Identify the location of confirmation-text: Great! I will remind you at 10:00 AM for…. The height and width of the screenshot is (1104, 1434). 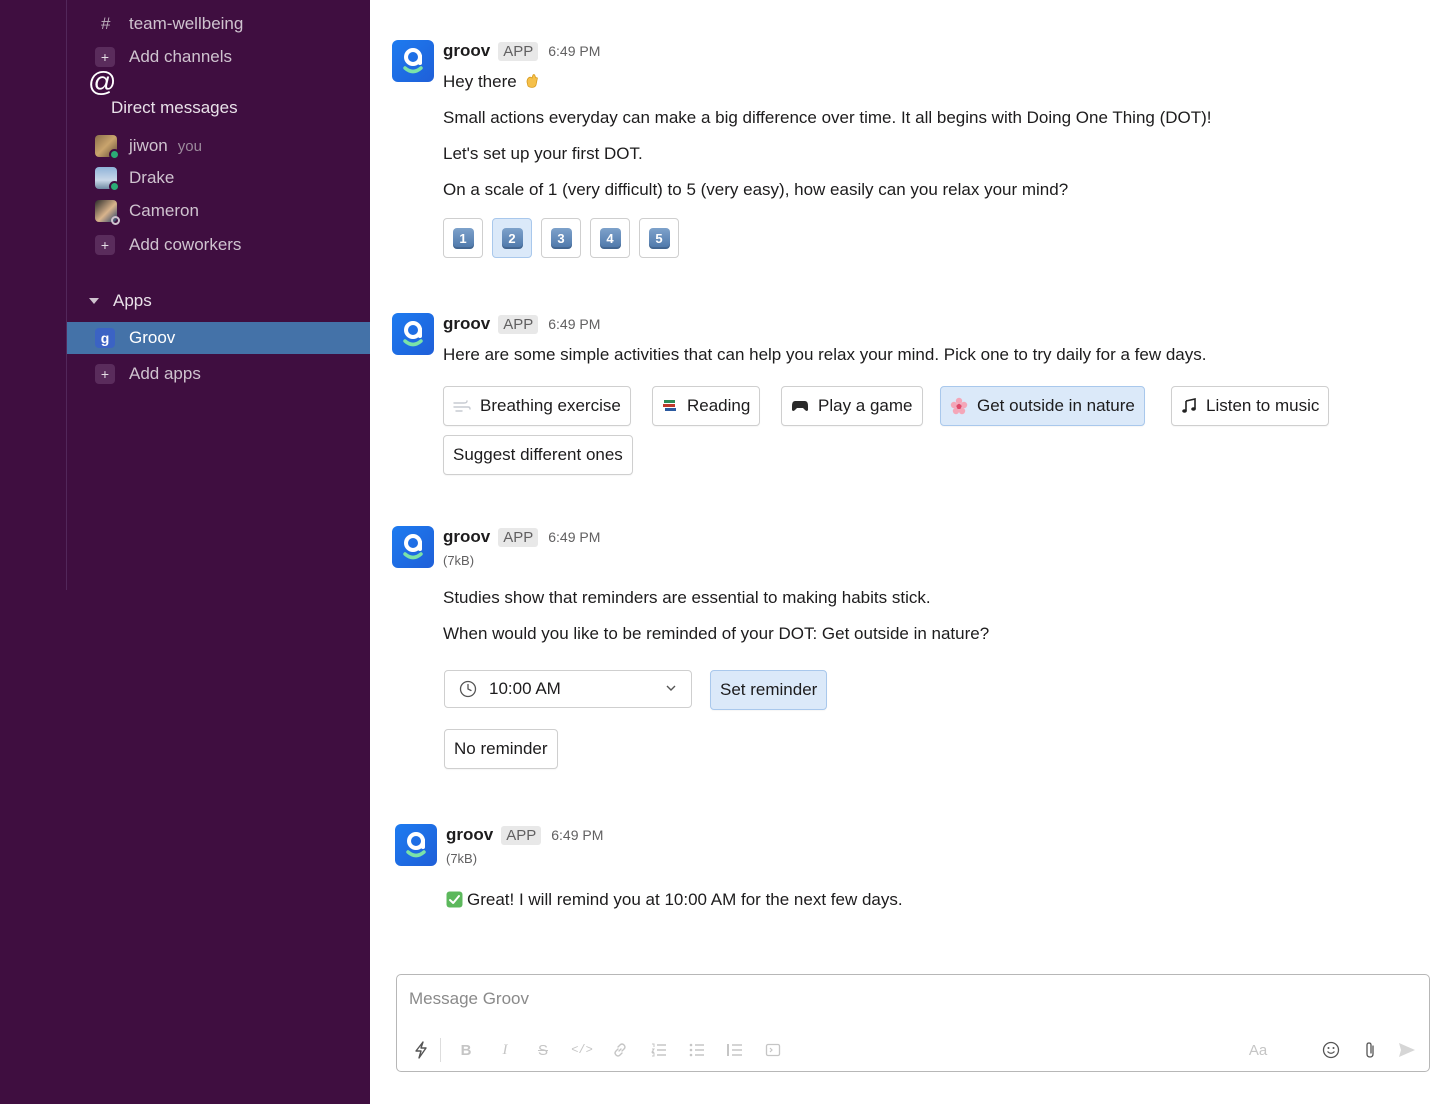
(674, 900).